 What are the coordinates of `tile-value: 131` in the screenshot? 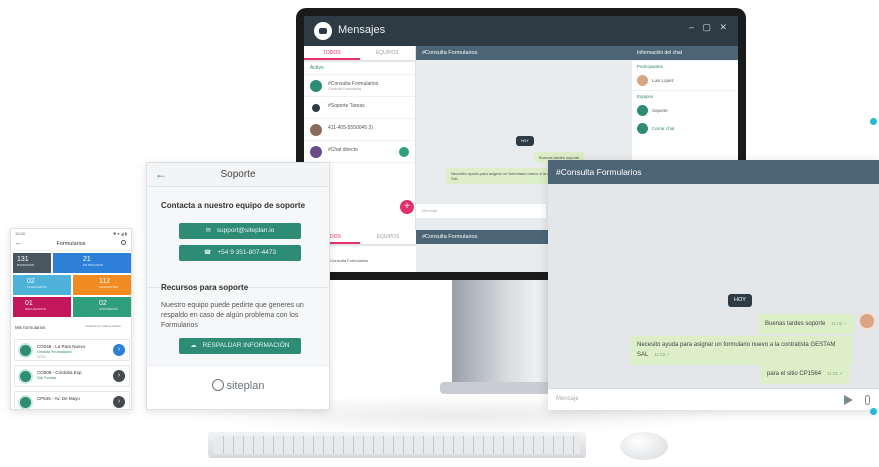 It's located at (23, 259).